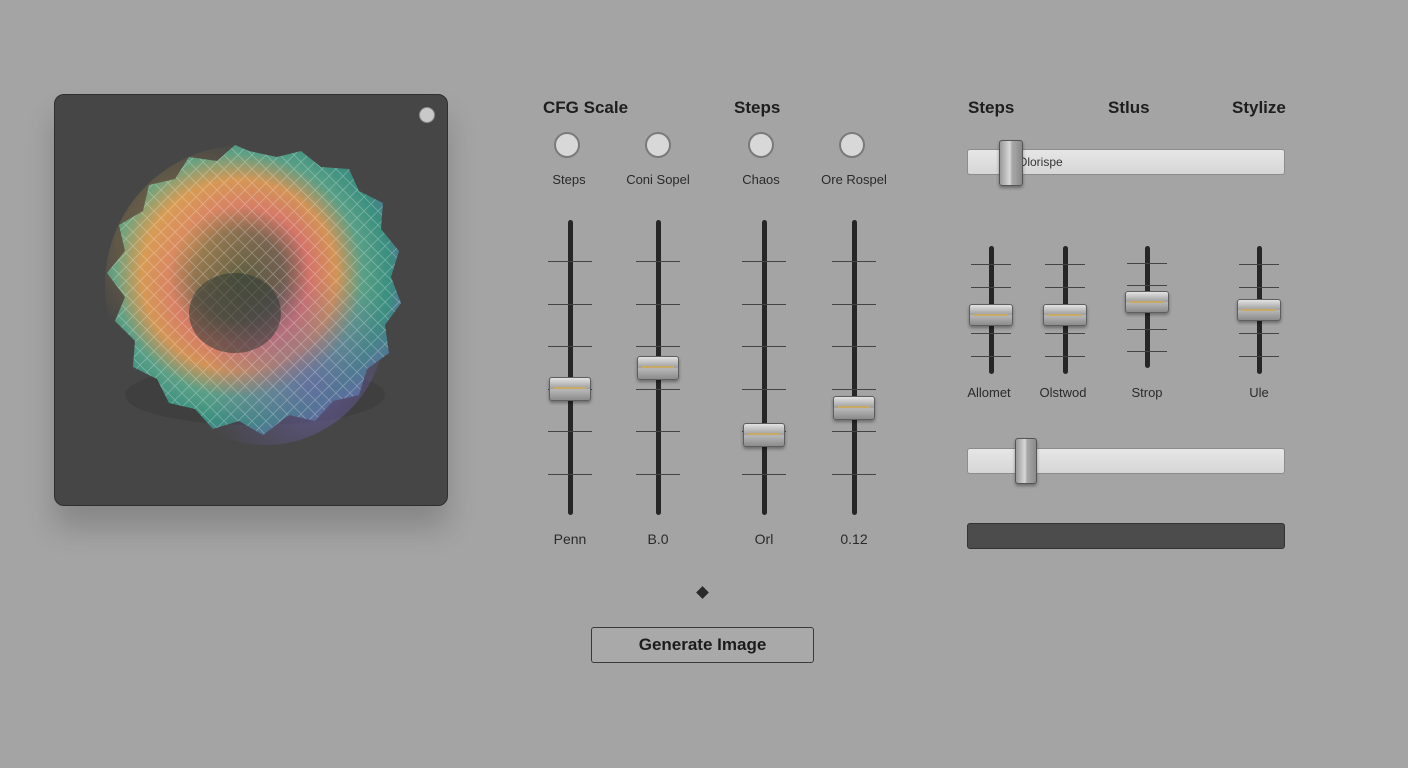 Image resolution: width=1408 pixels, height=768 pixels. What do you see at coordinates (1259, 107) in the screenshot?
I see `stylize-header: Stylize` at bounding box center [1259, 107].